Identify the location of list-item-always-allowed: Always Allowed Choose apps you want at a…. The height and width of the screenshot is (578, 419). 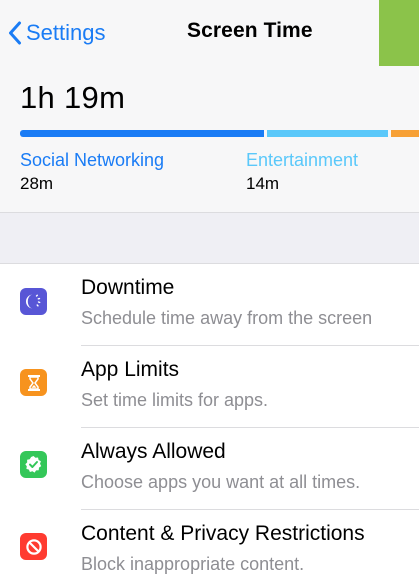
(209, 469).